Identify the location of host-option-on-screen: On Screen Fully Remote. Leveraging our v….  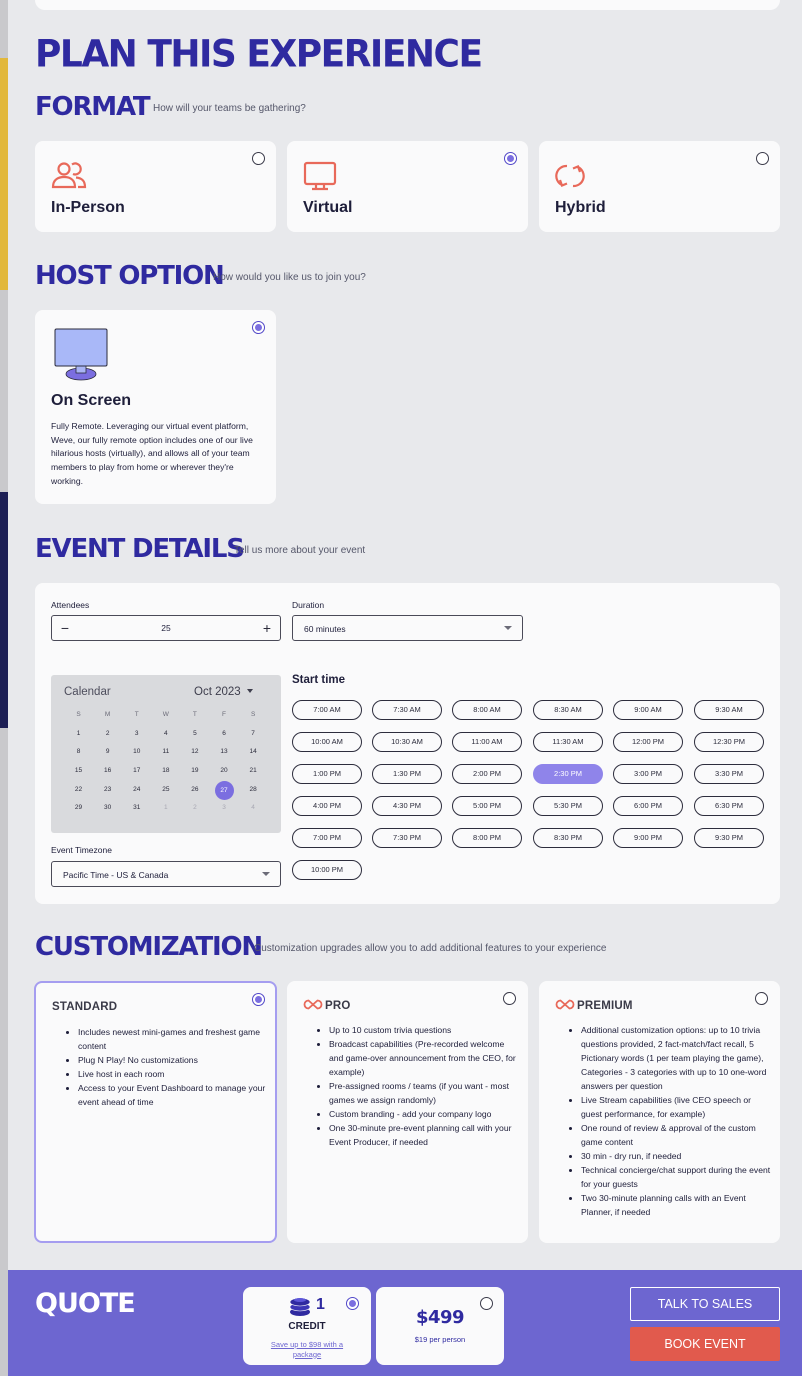
(155, 407).